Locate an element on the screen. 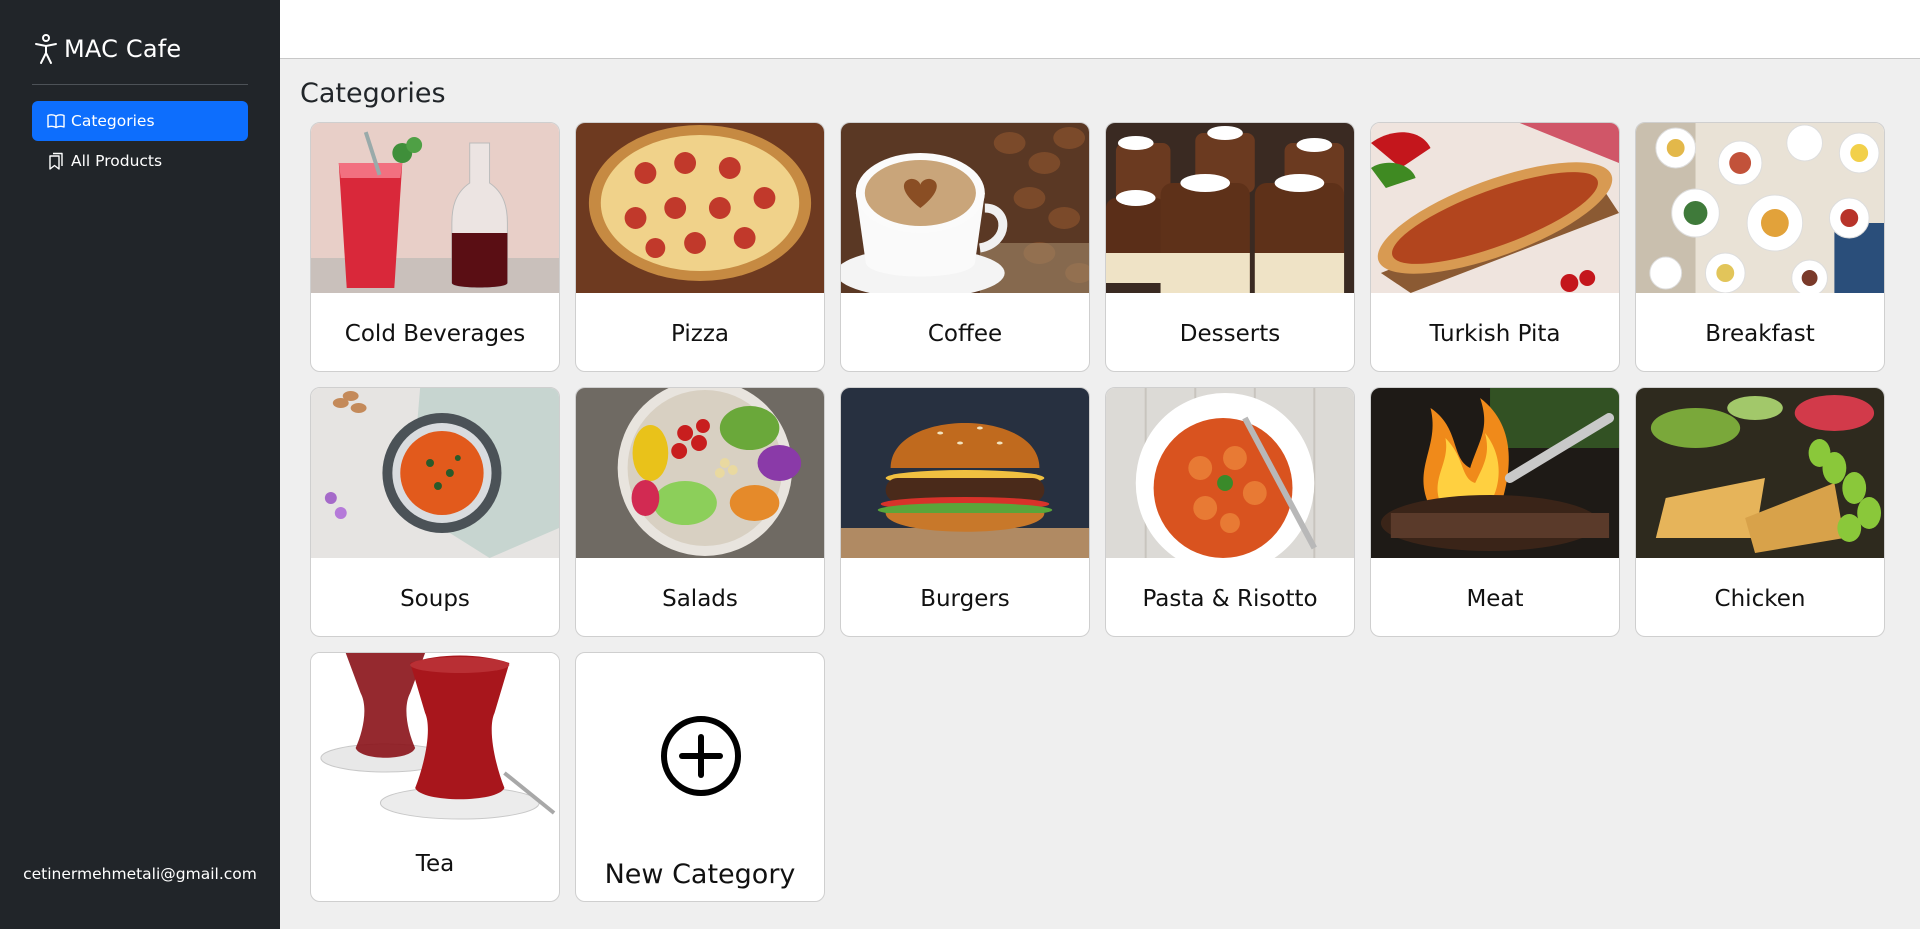 Image resolution: width=1920 pixels, height=929 pixels. bookmarks-icon is located at coordinates (56, 161).